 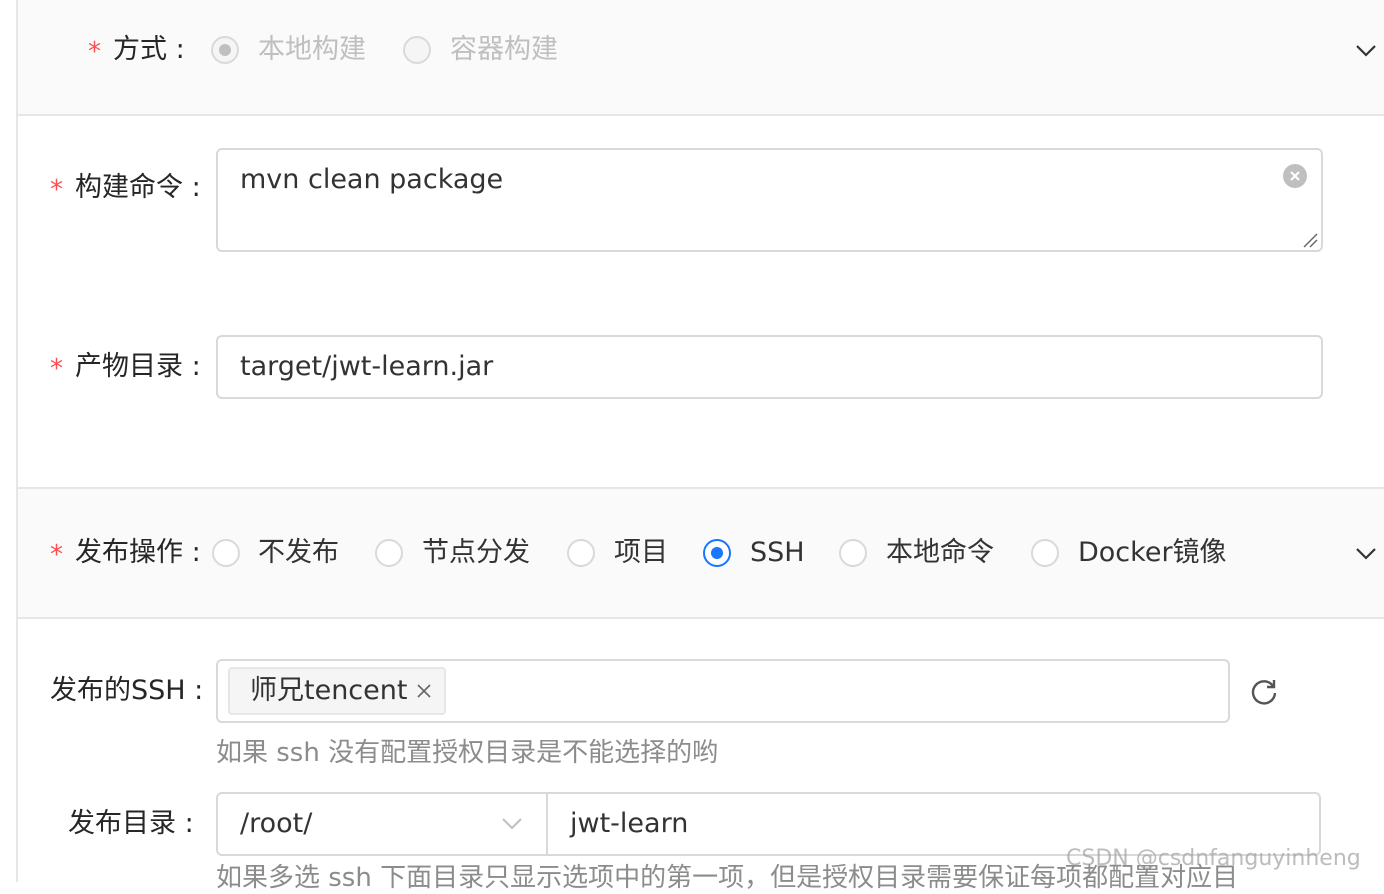 What do you see at coordinates (777, 552) in the screenshot?
I see `radio-ssh-label: SSH` at bounding box center [777, 552].